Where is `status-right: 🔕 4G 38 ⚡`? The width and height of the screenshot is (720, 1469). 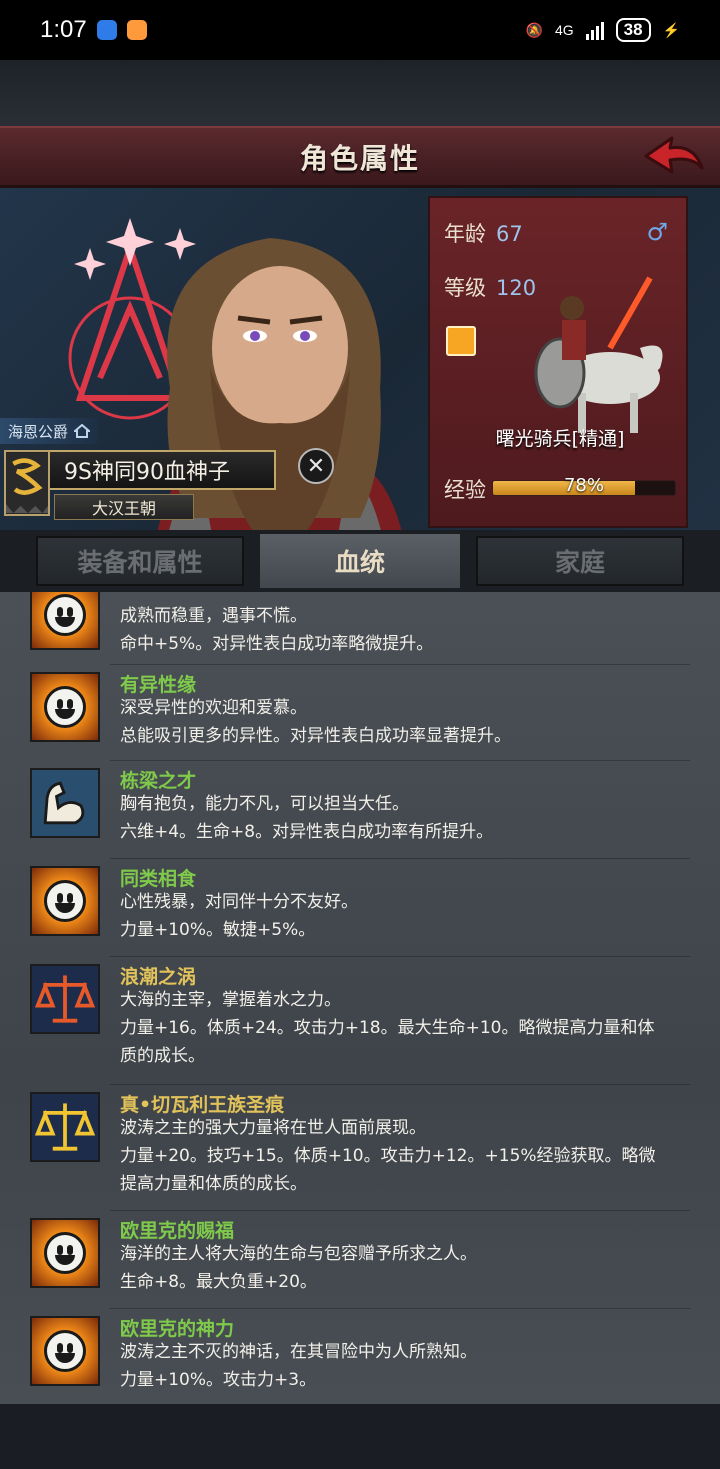
status-right: 🔕 4G 38 ⚡ is located at coordinates (603, 30).